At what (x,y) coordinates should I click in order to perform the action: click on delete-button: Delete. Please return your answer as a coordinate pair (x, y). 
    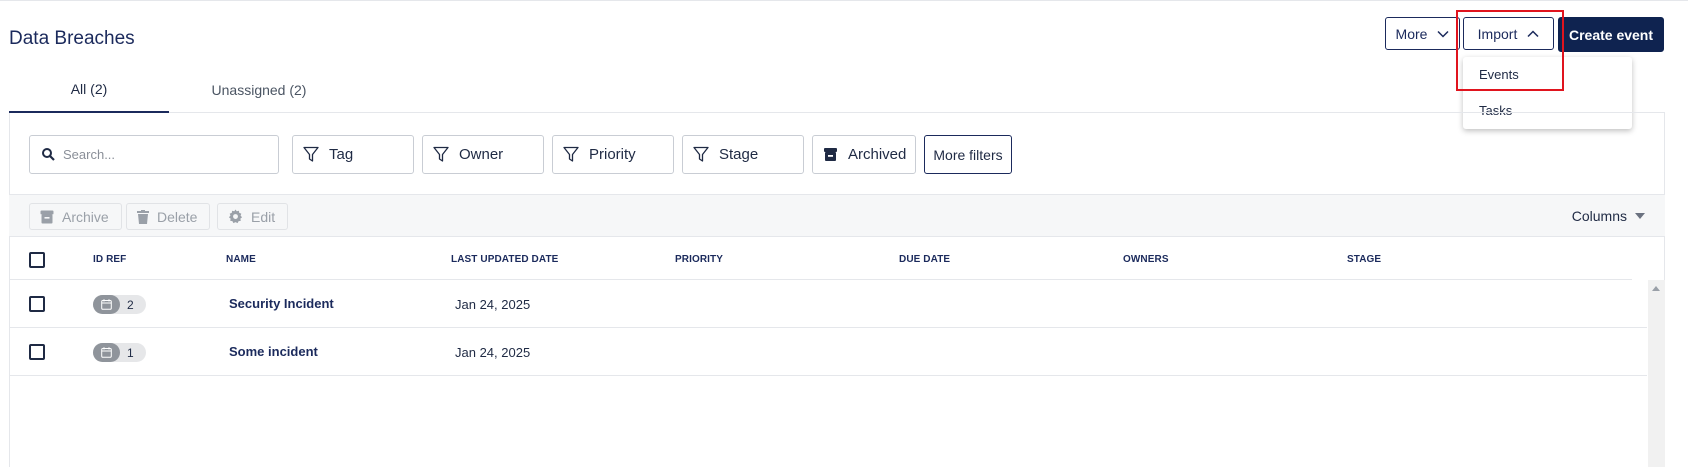
    Looking at the image, I should click on (168, 216).